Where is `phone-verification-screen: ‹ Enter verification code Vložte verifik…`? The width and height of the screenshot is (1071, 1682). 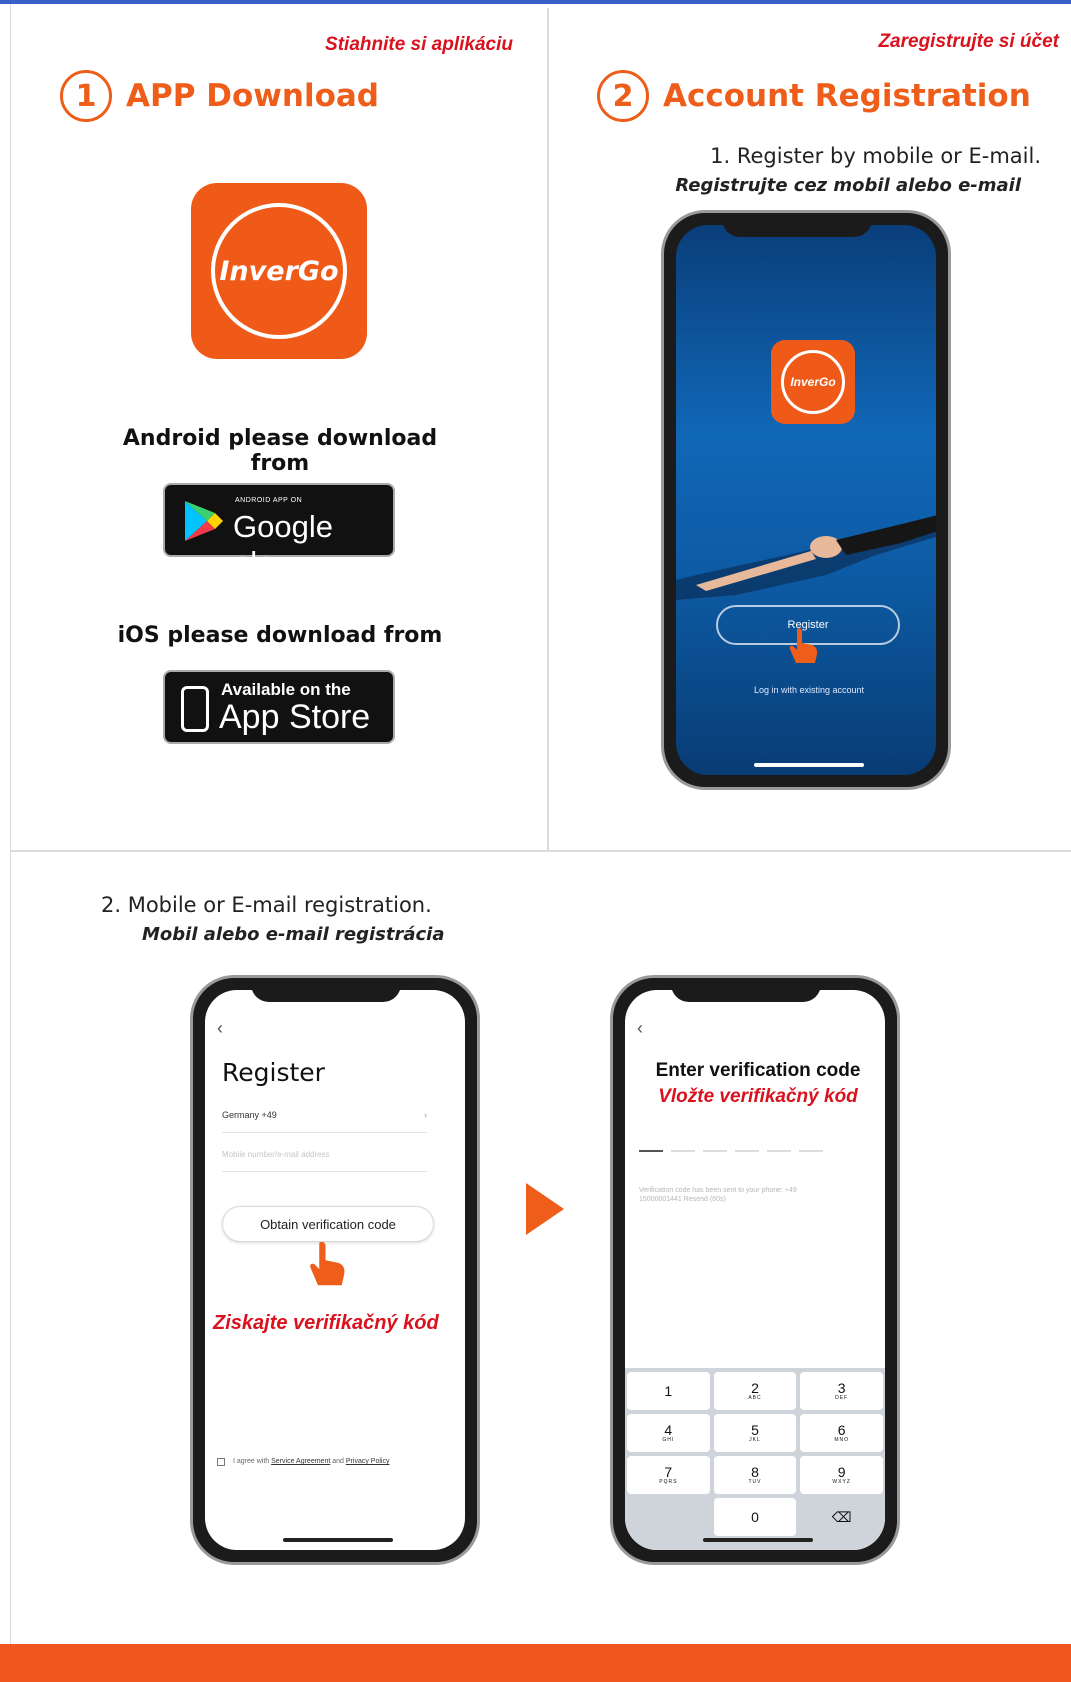
phone-verification-screen: ‹ Enter verification code Vložte verifik… is located at coordinates (755, 1270).